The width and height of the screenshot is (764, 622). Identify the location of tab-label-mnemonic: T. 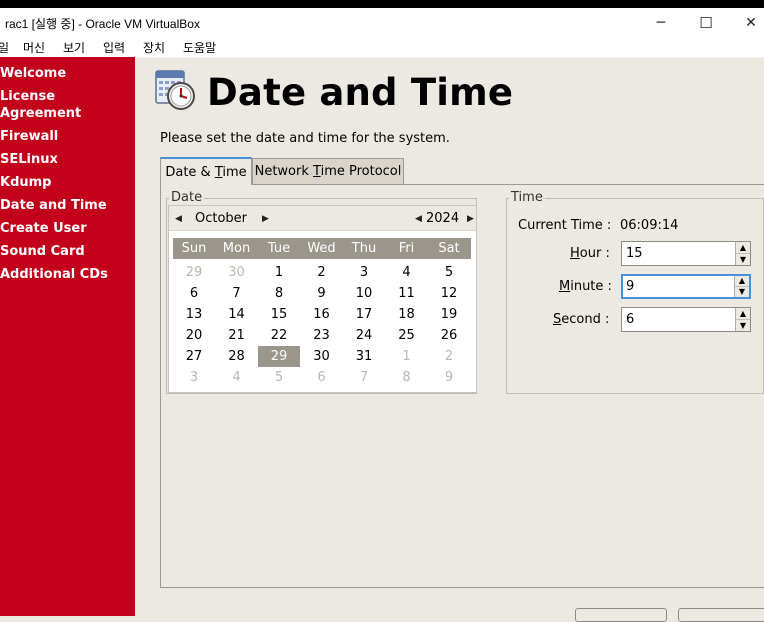
(317, 171).